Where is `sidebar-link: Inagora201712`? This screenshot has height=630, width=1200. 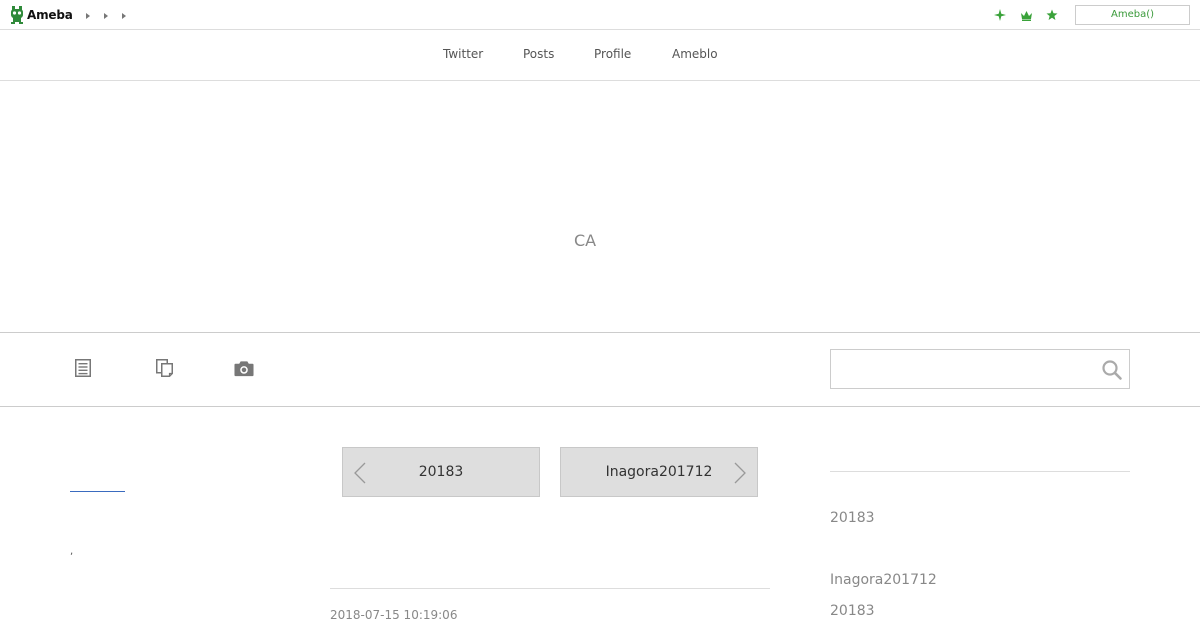
sidebar-link: Inagora201712 is located at coordinates (883, 580).